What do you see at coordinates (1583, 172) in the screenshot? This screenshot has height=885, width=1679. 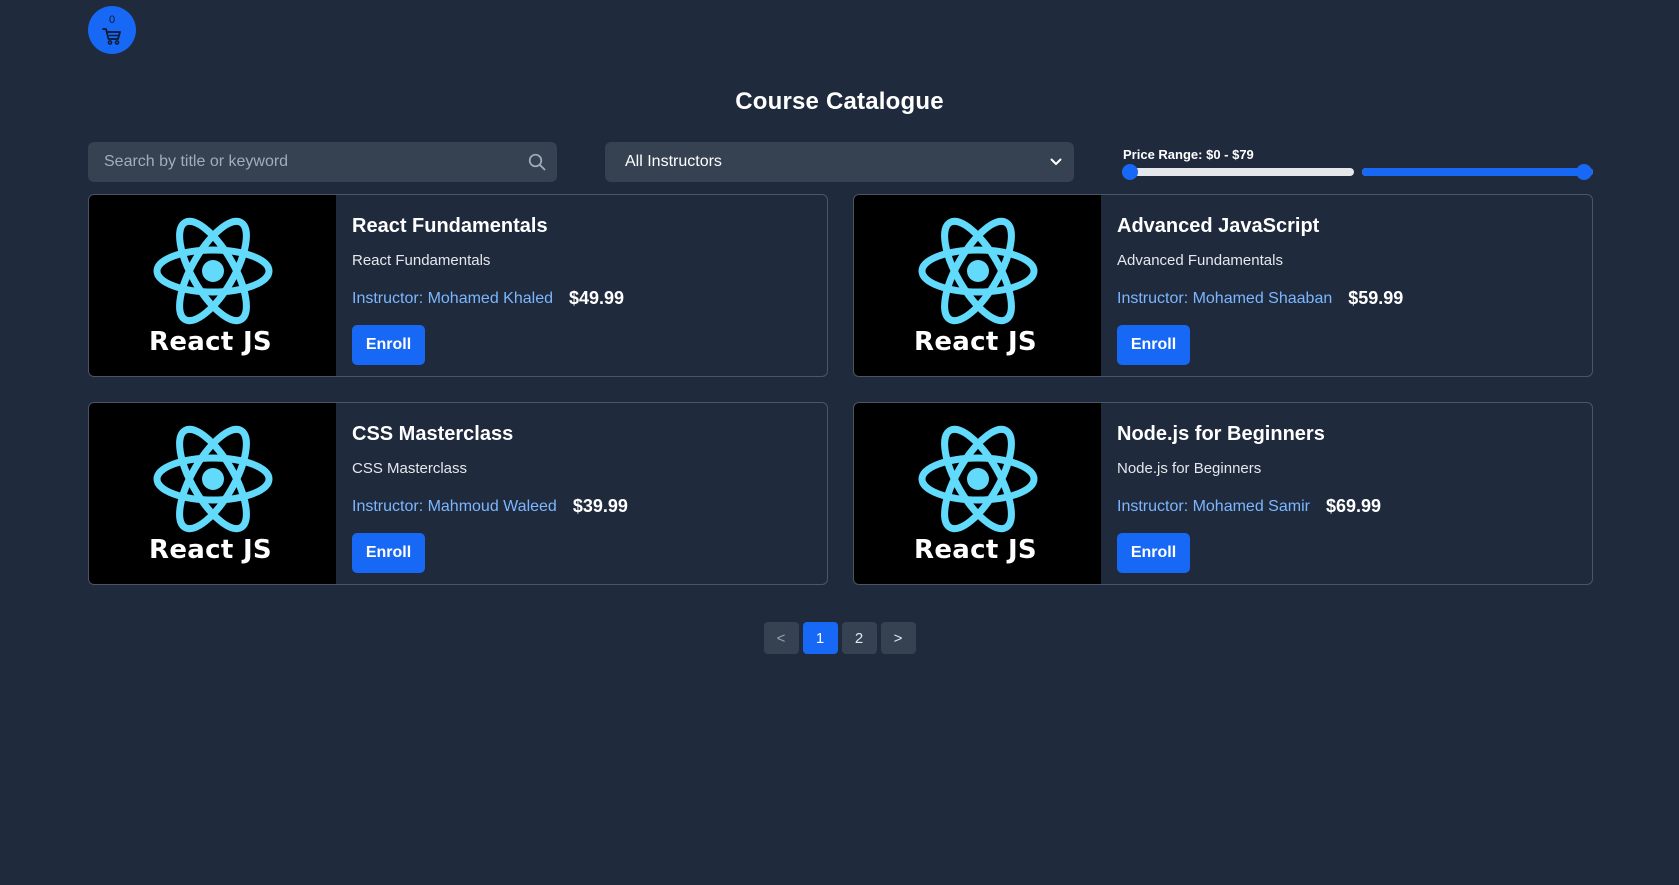 I see `price-max-slider-thumb` at bounding box center [1583, 172].